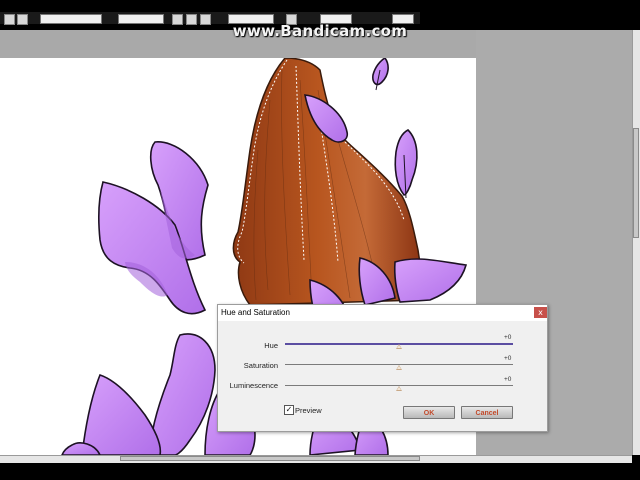 This screenshot has width=640, height=480. What do you see at coordinates (540, 312) in the screenshot?
I see `close-button: x` at bounding box center [540, 312].